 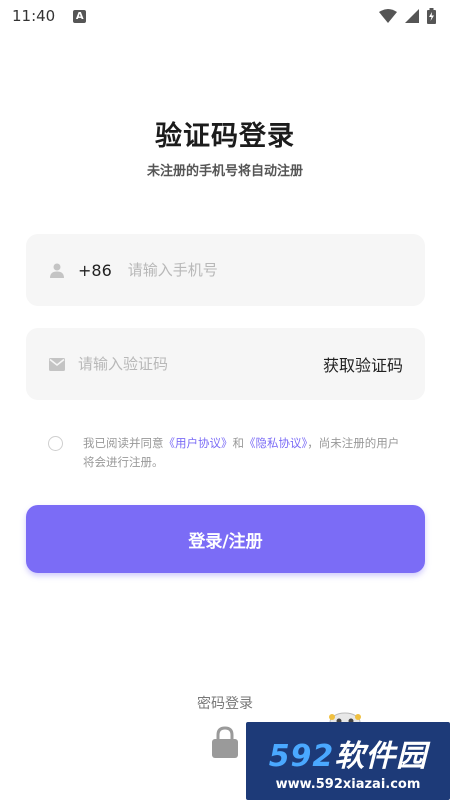 What do you see at coordinates (388, 16) in the screenshot?
I see `wifi-icon` at bounding box center [388, 16].